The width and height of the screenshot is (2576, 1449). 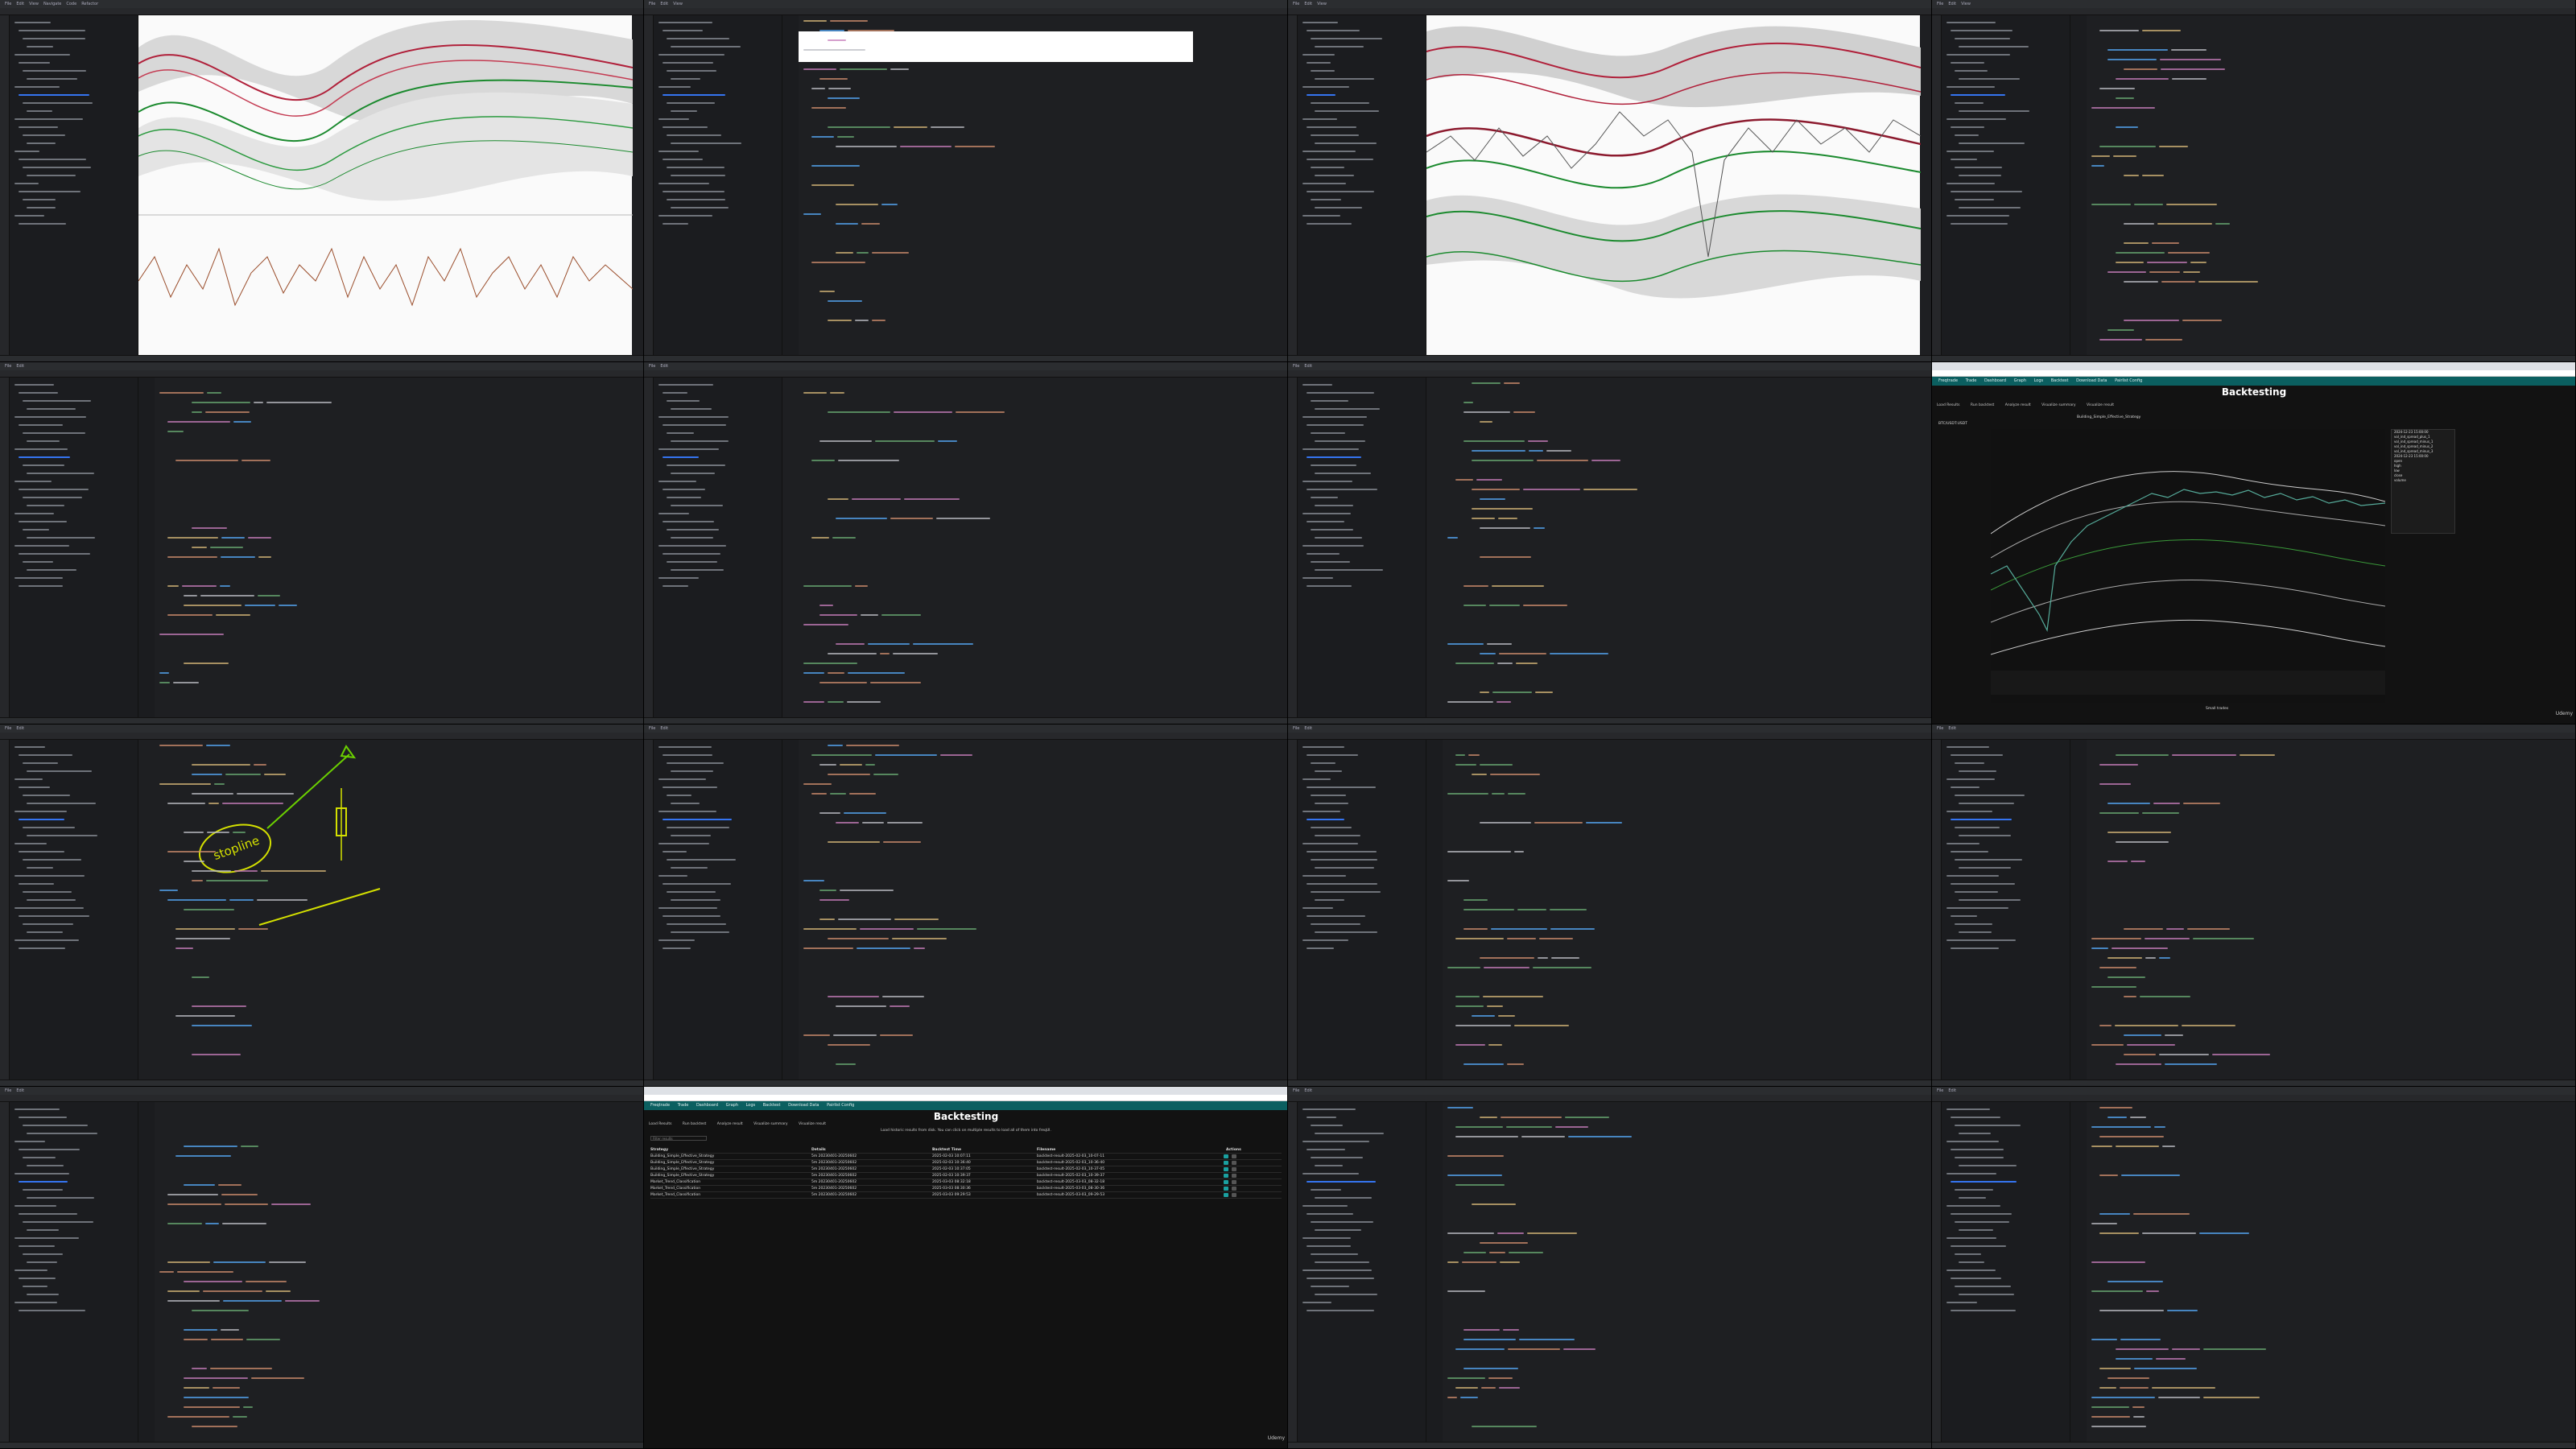 What do you see at coordinates (683, 1105) in the screenshot?
I see `nav-trade: Trade` at bounding box center [683, 1105].